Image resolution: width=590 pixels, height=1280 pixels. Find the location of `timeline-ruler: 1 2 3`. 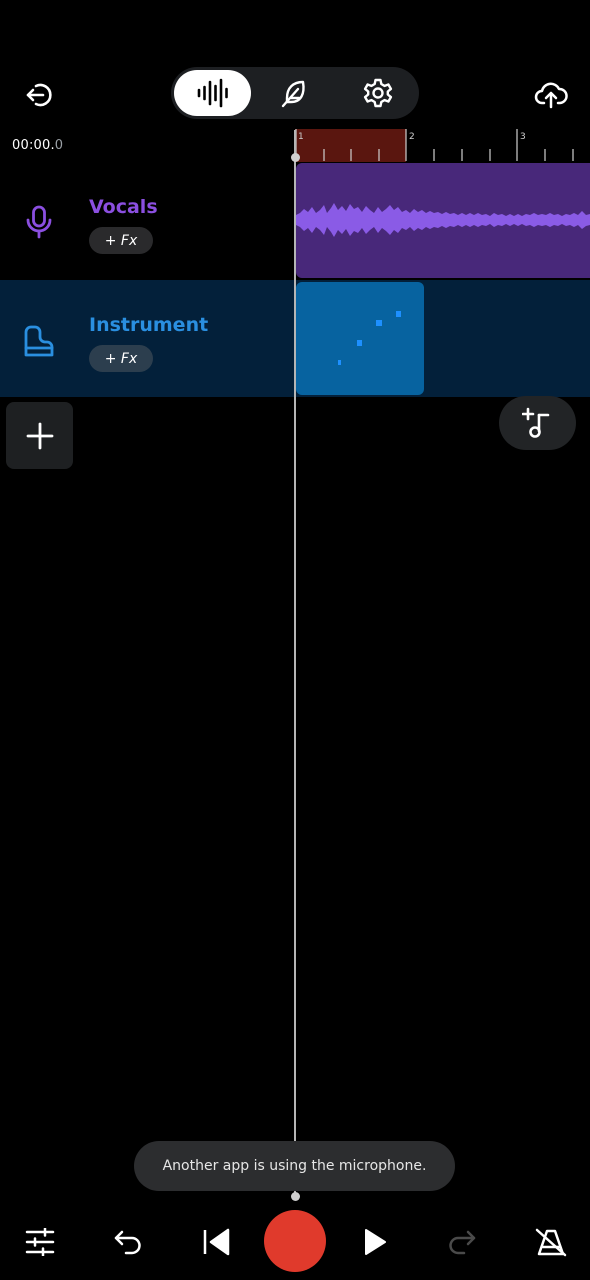

timeline-ruler: 1 2 3 is located at coordinates (442, 146).